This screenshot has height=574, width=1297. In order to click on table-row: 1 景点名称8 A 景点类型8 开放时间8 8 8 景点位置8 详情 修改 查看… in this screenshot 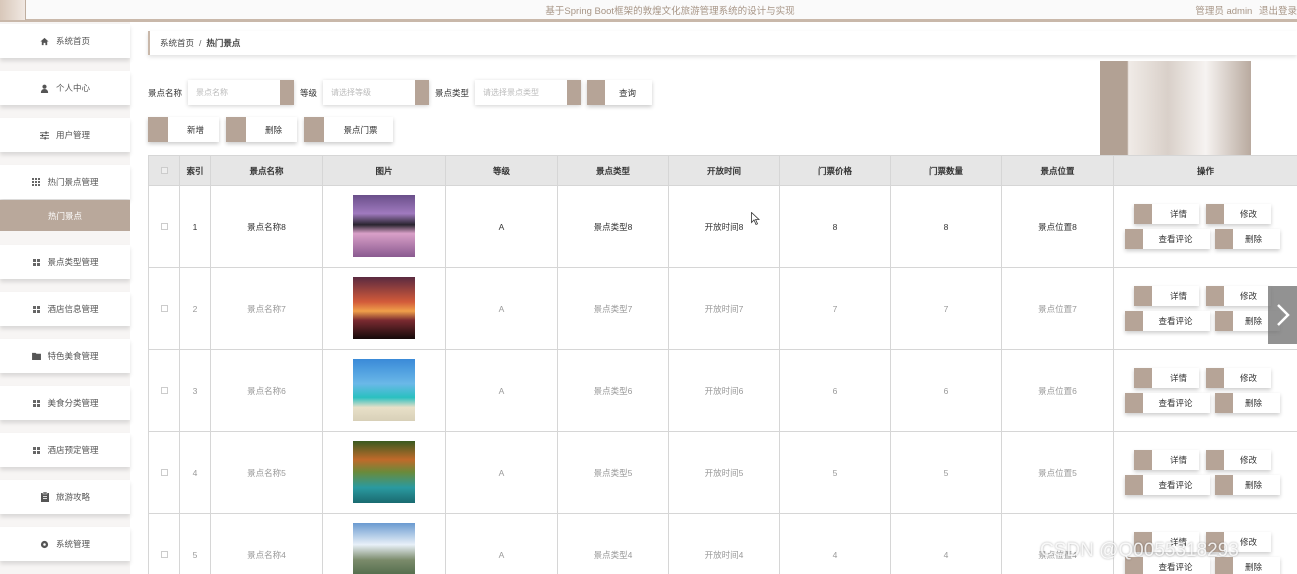, I will do `click(722, 226)`.